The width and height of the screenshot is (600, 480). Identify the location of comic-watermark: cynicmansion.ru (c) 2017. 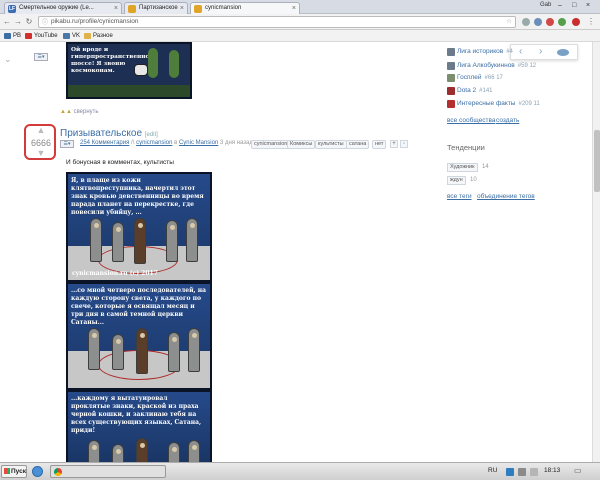
(115, 273).